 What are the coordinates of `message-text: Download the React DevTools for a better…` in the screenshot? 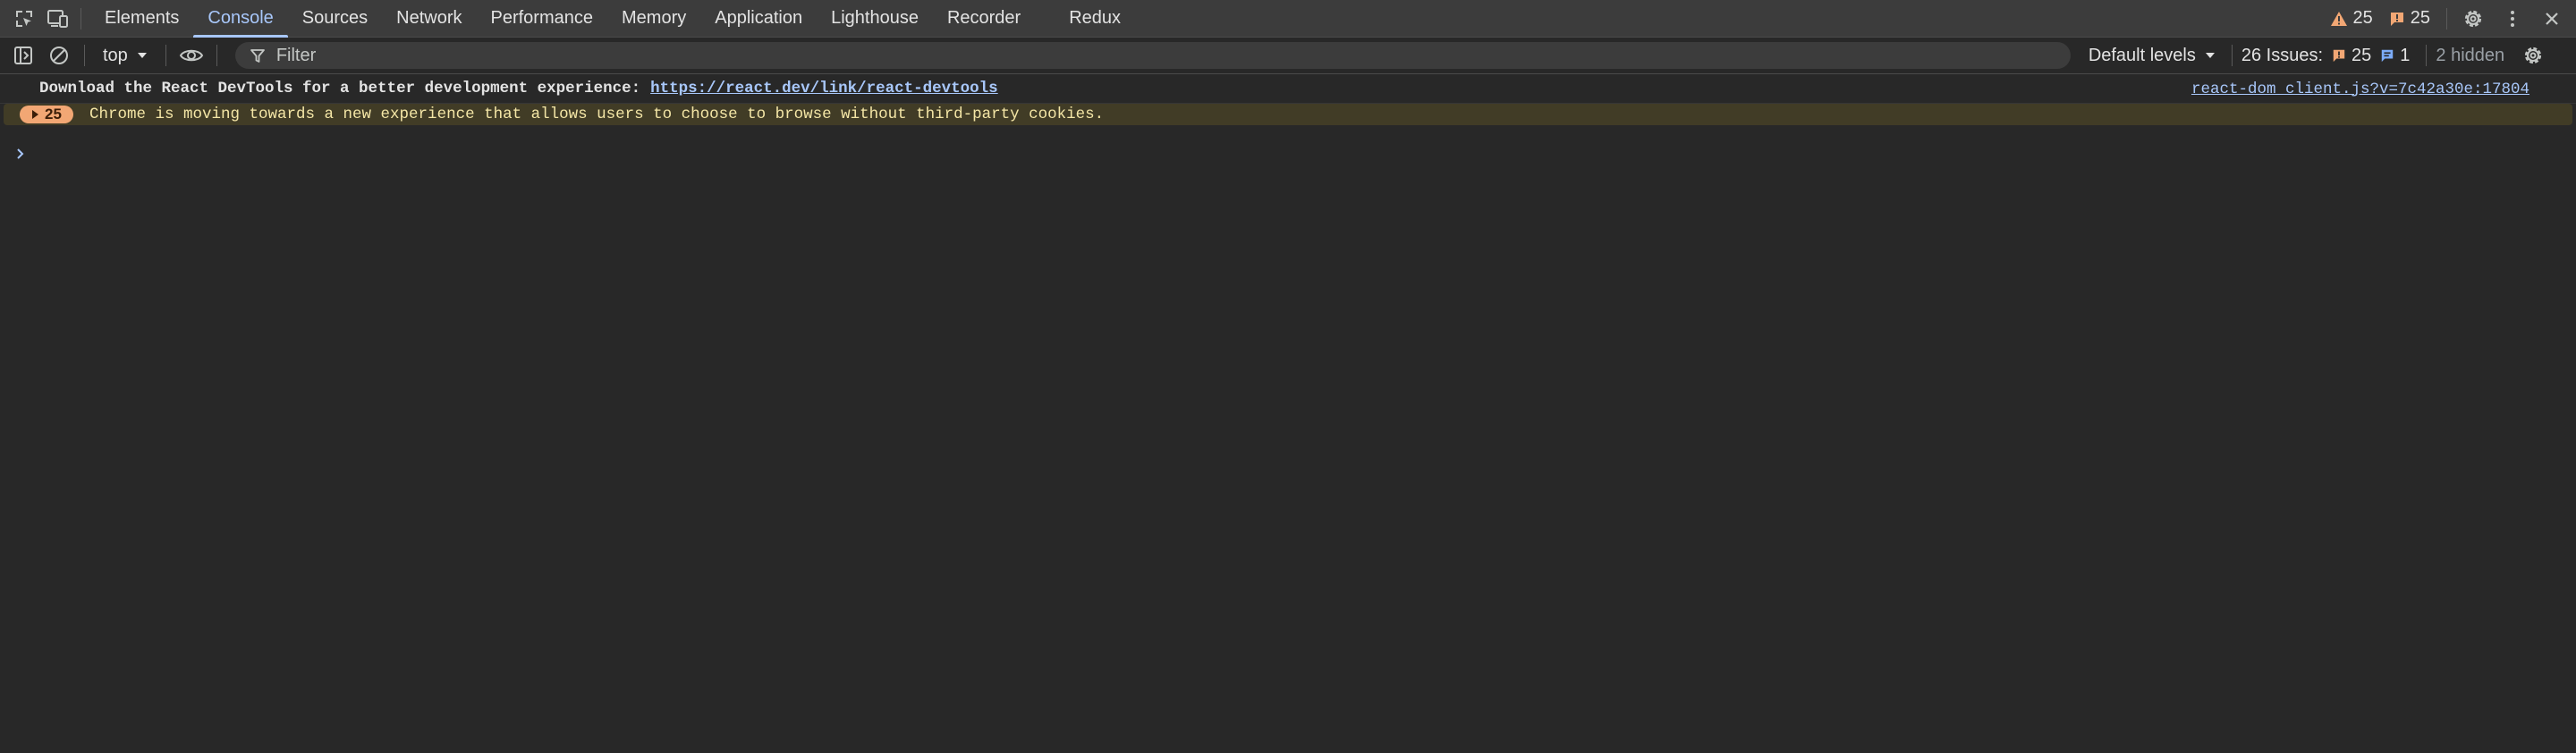 It's located at (340, 88).